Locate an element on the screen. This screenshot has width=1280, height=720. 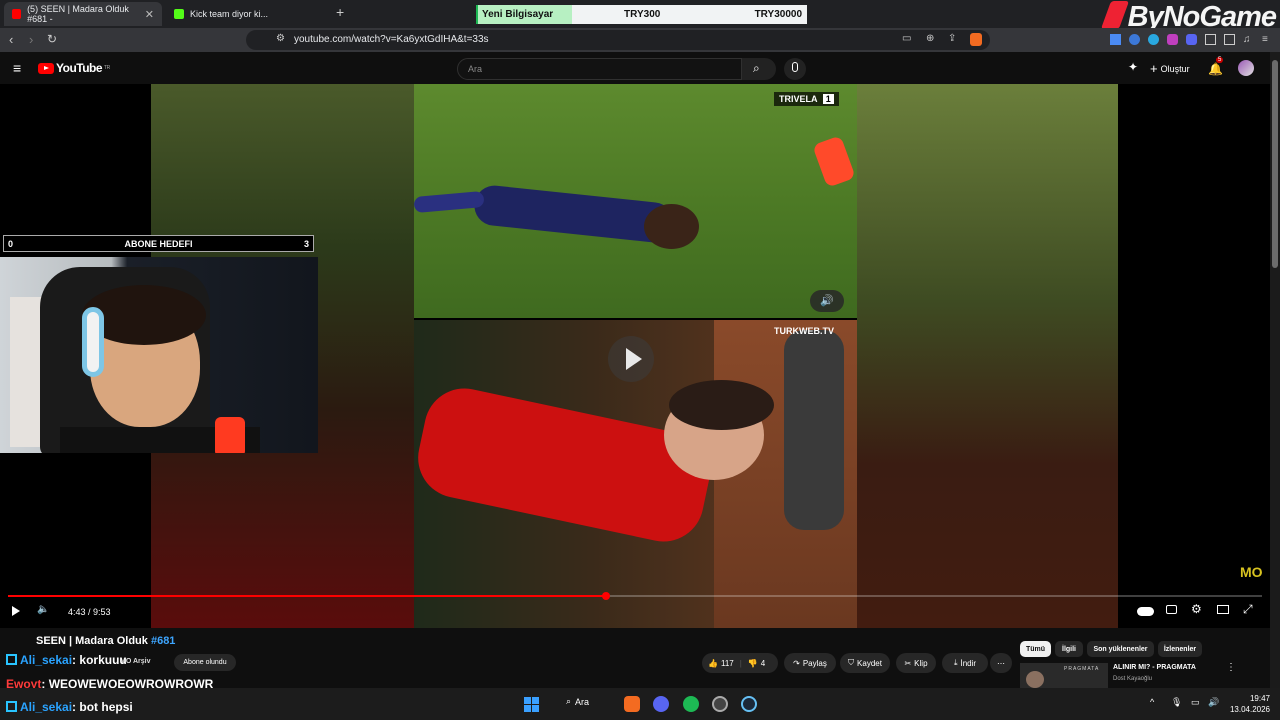
speaker-icon: 🔊 is located at coordinates (1213, 702).